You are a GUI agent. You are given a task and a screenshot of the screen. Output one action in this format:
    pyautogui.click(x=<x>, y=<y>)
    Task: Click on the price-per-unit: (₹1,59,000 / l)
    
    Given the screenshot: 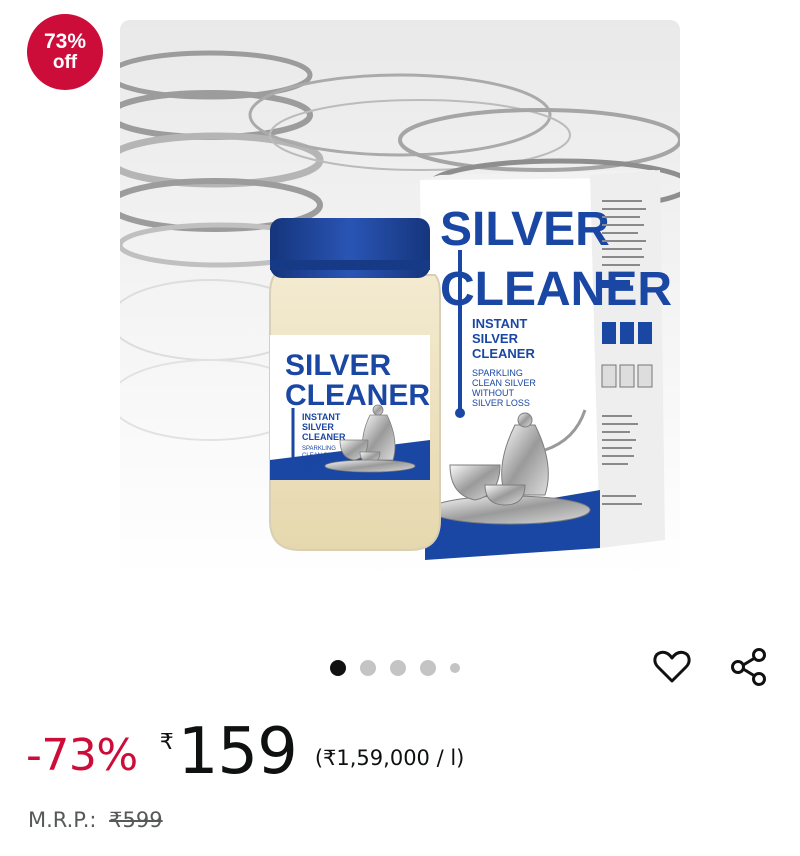 What is the action you would take?
    pyautogui.click(x=389, y=758)
    